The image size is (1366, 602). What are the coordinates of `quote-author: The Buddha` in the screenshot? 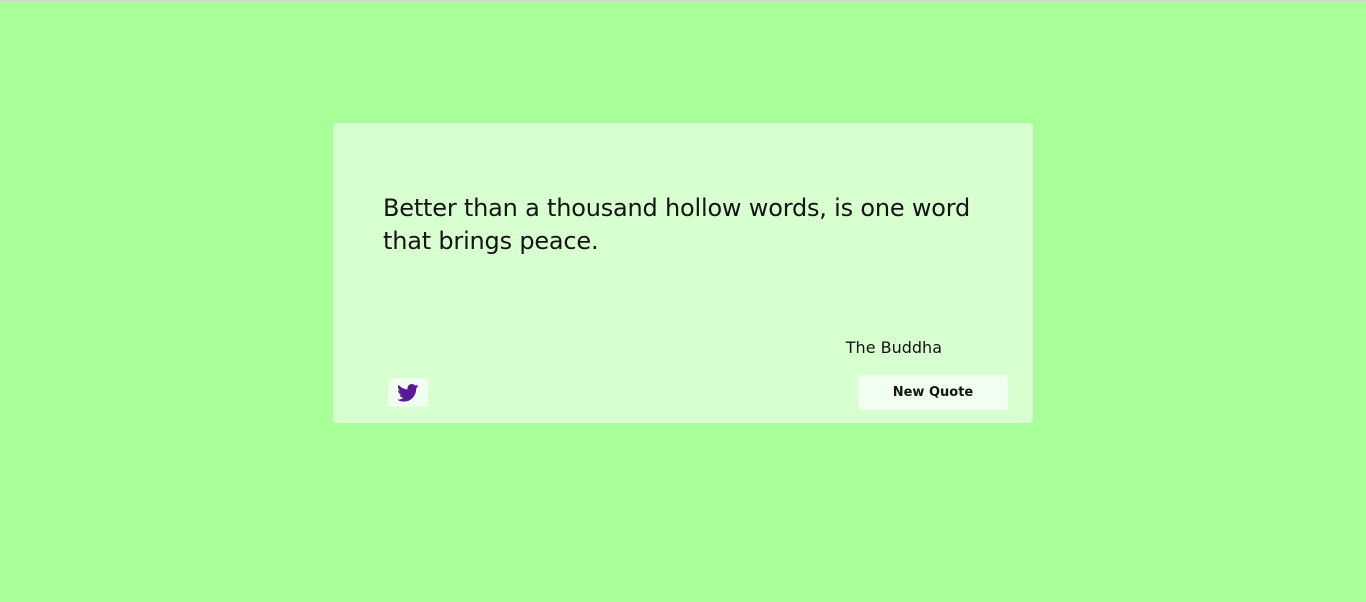 It's located at (893, 347).